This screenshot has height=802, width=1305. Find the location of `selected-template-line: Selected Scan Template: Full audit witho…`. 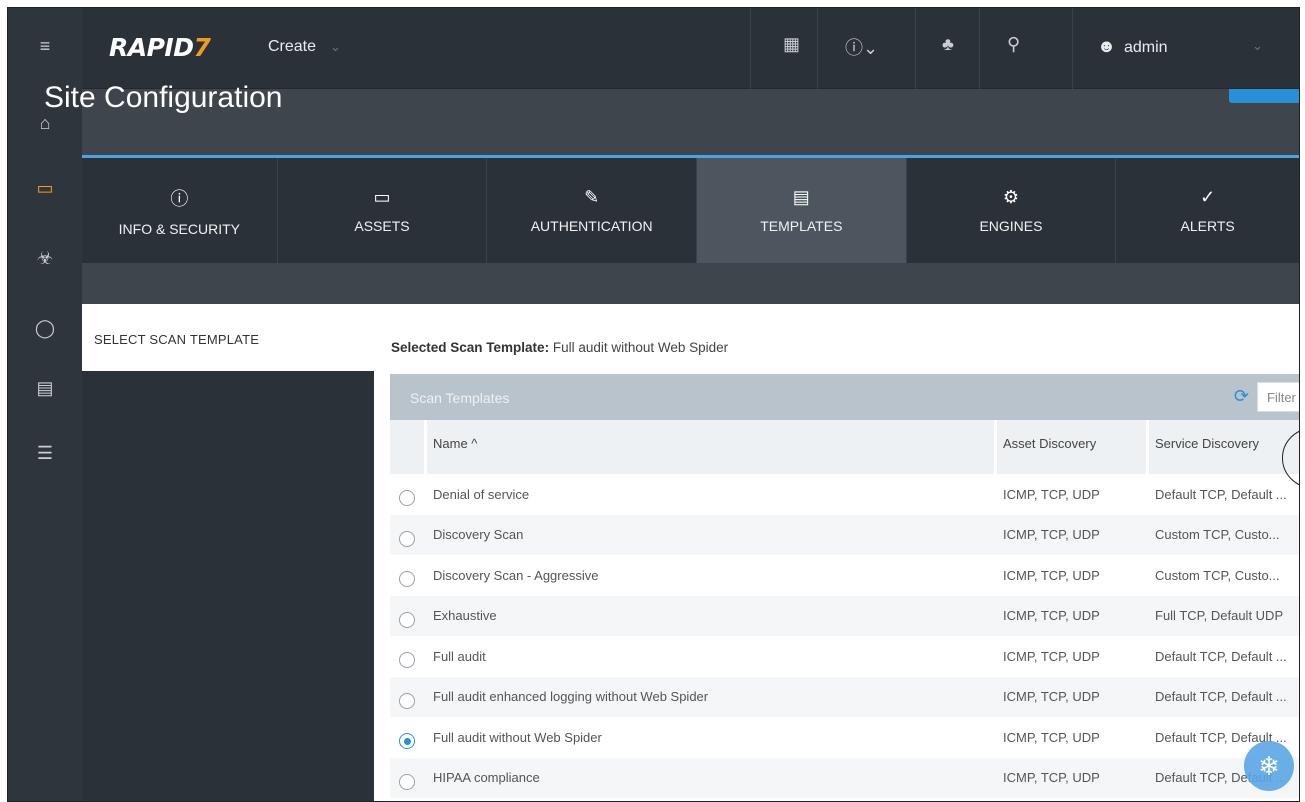

selected-template-line: Selected Scan Template: Full audit witho… is located at coordinates (559, 347).